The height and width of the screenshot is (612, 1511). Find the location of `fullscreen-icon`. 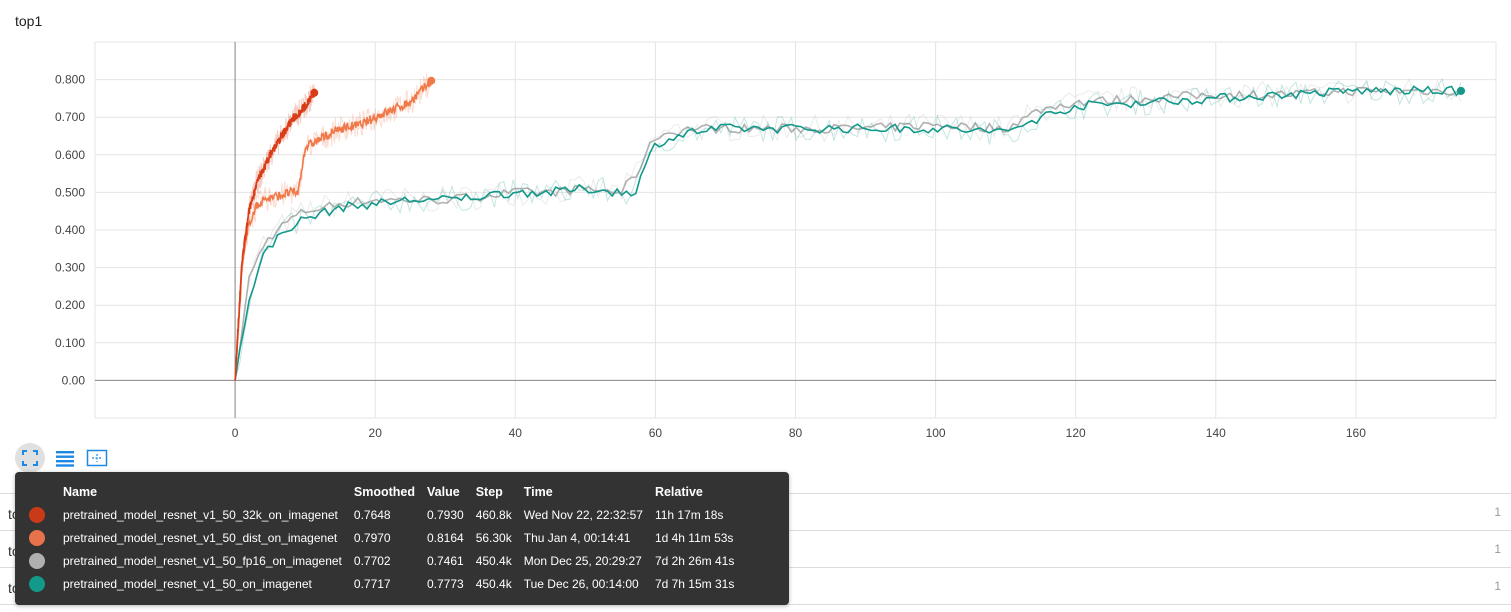

fullscreen-icon is located at coordinates (30, 458).